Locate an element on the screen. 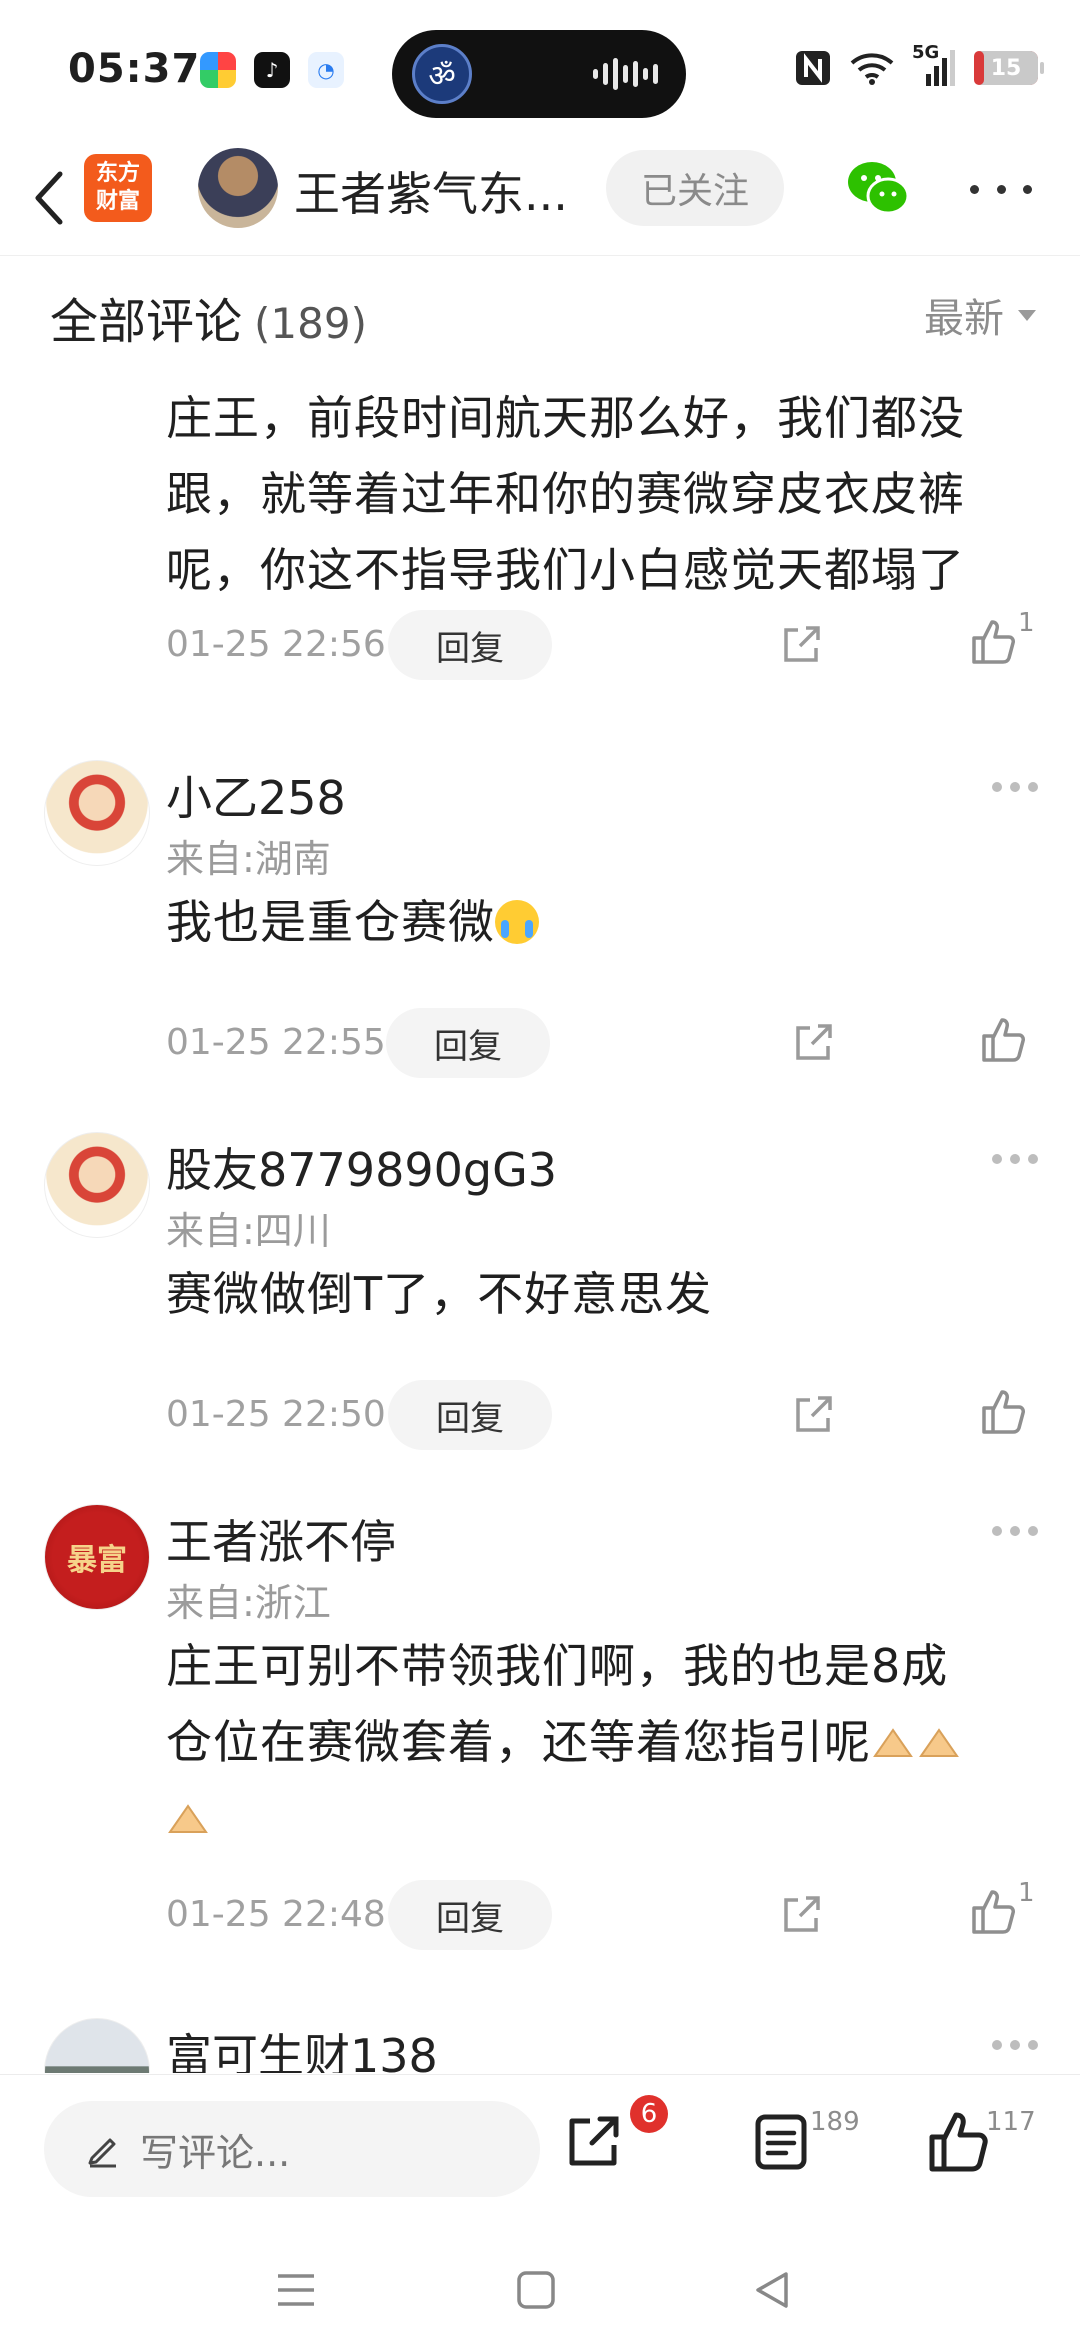 This screenshot has height=2344, width=1080. more-options-button is located at coordinates (1001, 189).